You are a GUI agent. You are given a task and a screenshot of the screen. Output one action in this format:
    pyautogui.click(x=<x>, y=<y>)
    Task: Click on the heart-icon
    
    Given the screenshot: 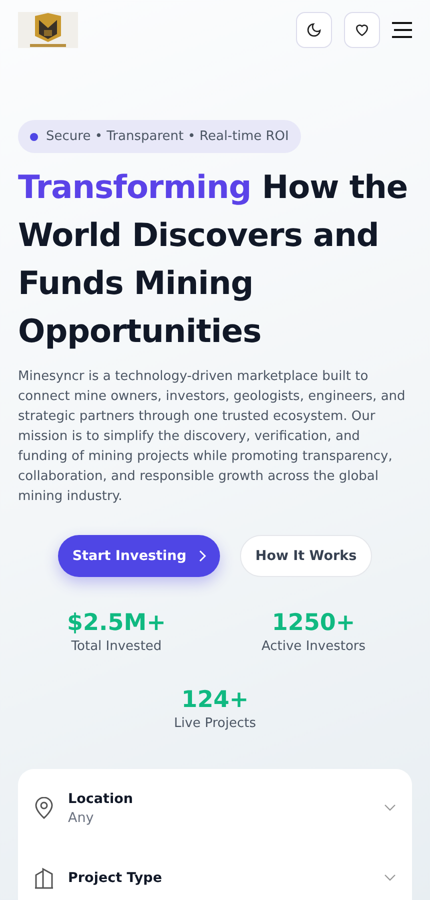 What is the action you would take?
    pyautogui.click(x=362, y=30)
    